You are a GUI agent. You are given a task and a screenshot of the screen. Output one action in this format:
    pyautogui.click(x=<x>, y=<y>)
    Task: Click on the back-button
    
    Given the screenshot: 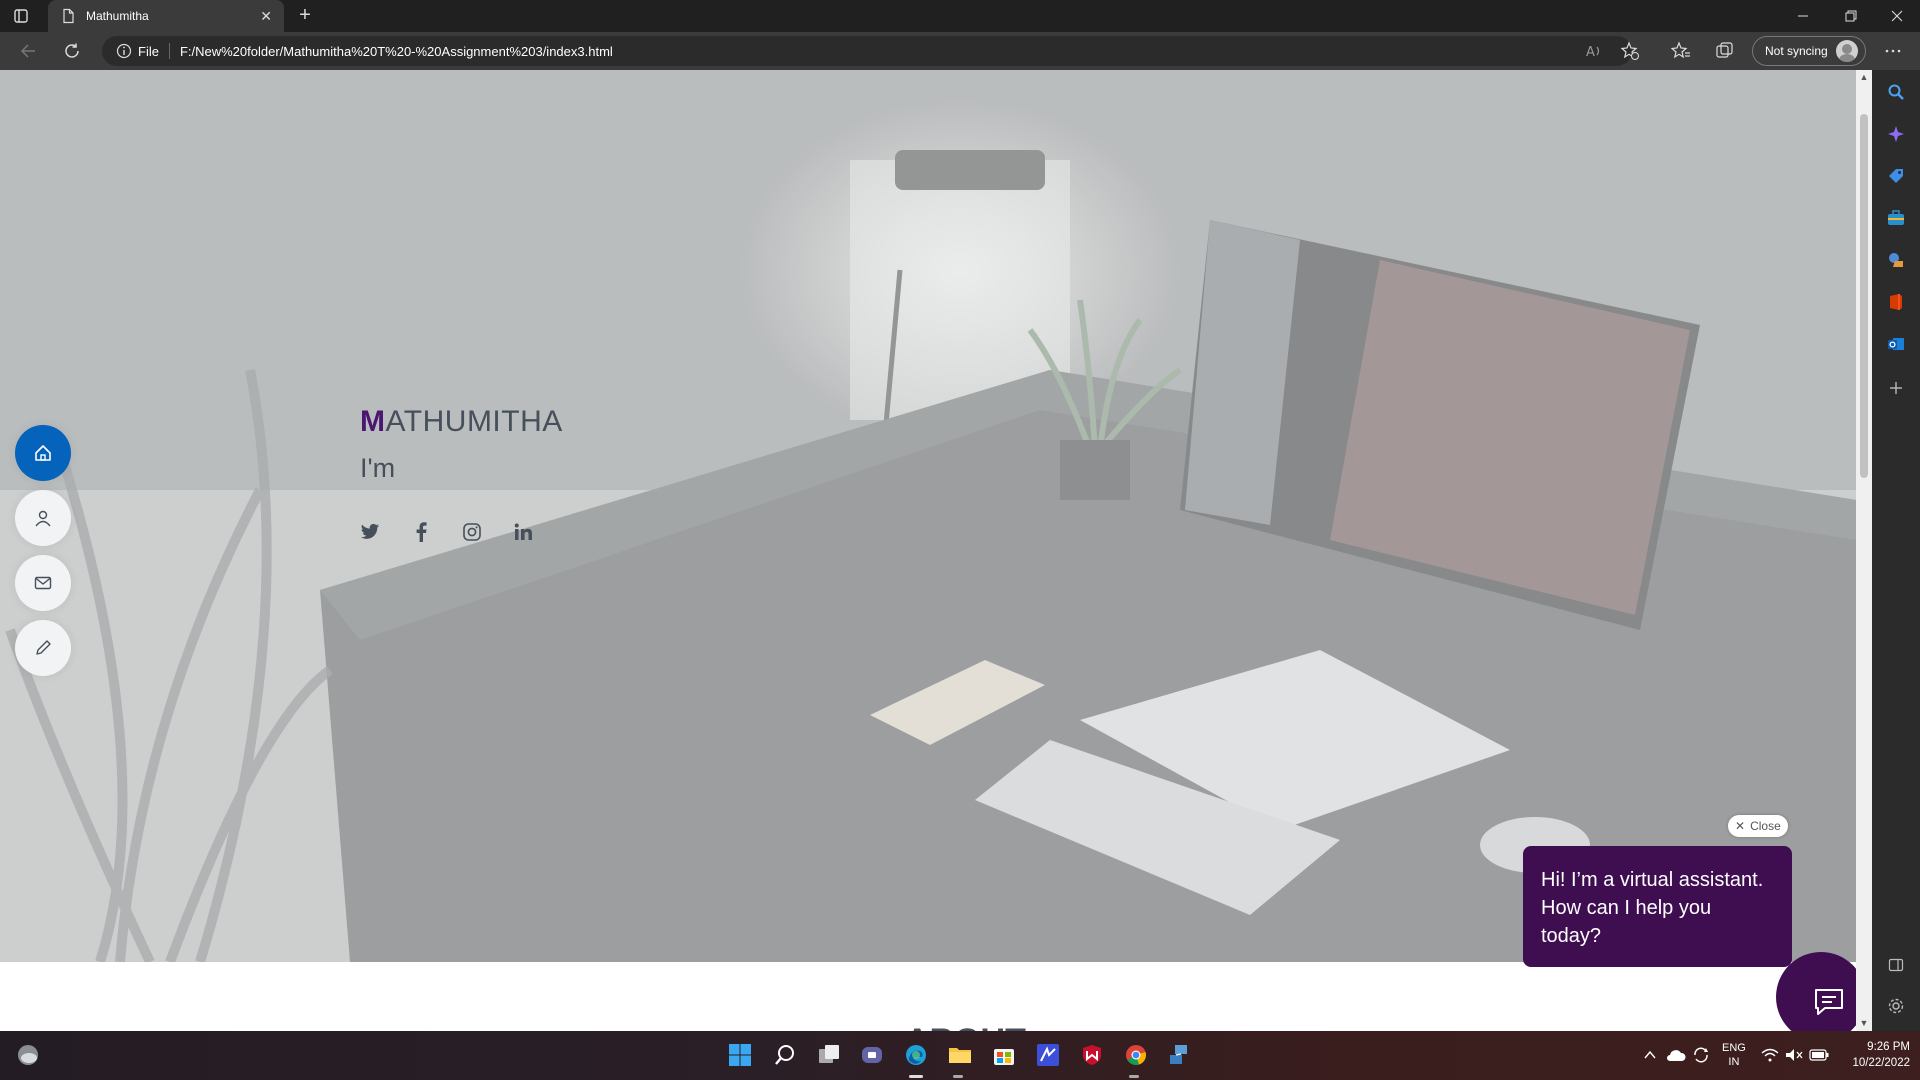 What is the action you would take?
    pyautogui.click(x=28, y=51)
    